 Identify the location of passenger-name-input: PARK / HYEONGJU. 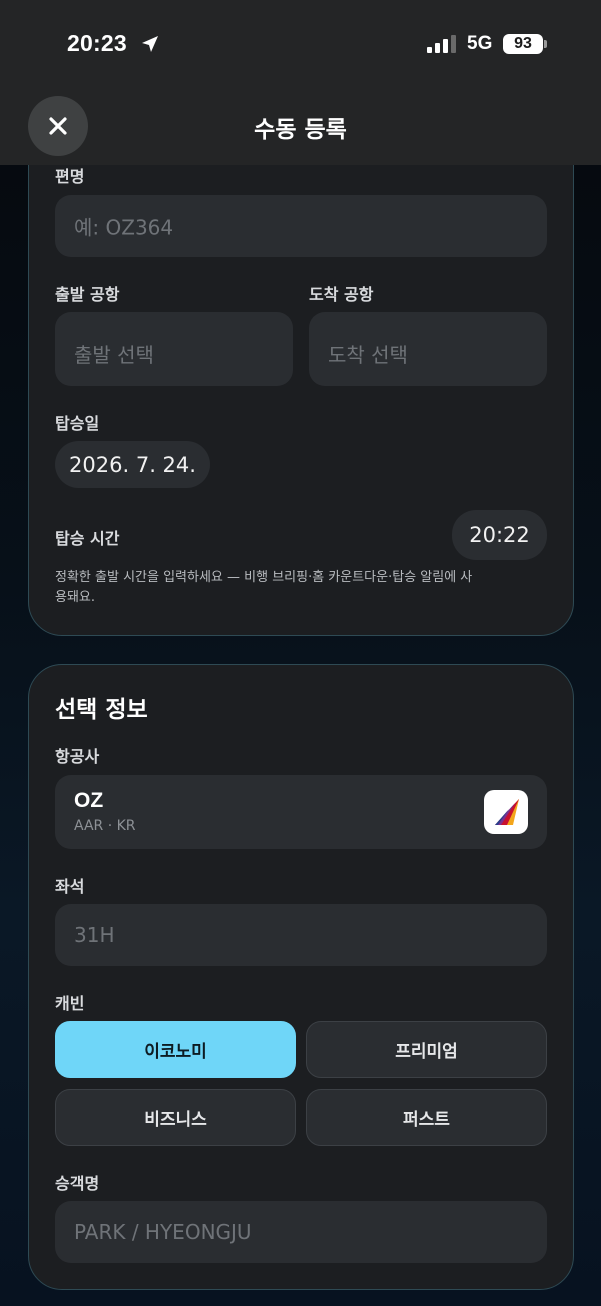
(301, 1232).